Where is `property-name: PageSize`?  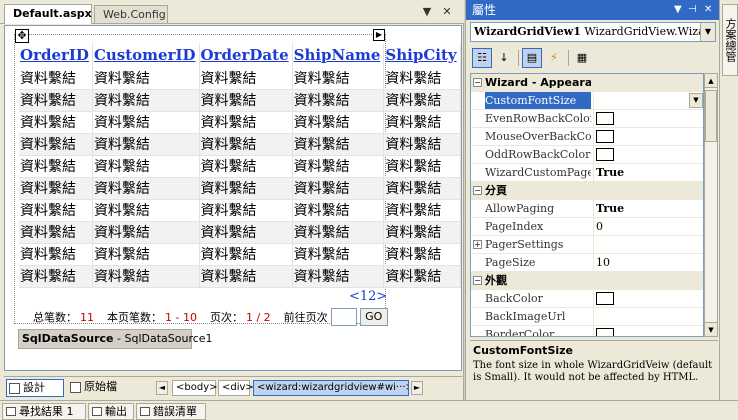
property-name: PageSize is located at coordinates (510, 262).